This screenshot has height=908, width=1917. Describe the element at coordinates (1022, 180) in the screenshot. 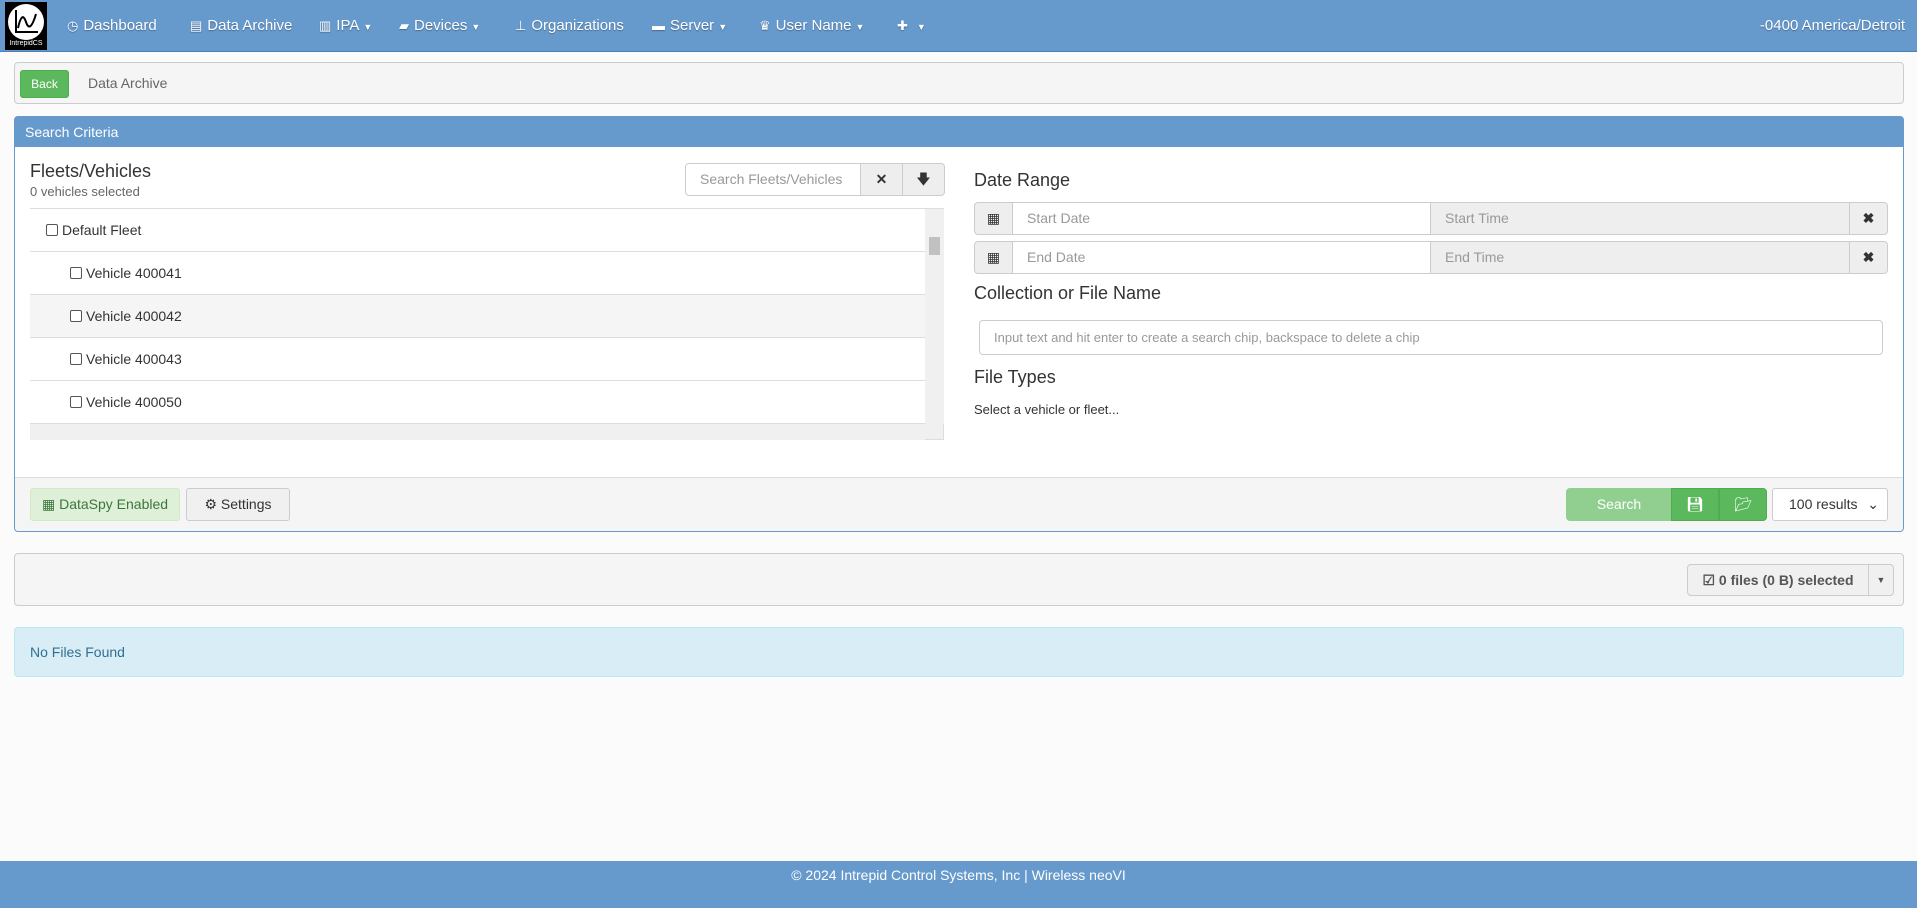

I see `date-range-title: Date Range` at that location.